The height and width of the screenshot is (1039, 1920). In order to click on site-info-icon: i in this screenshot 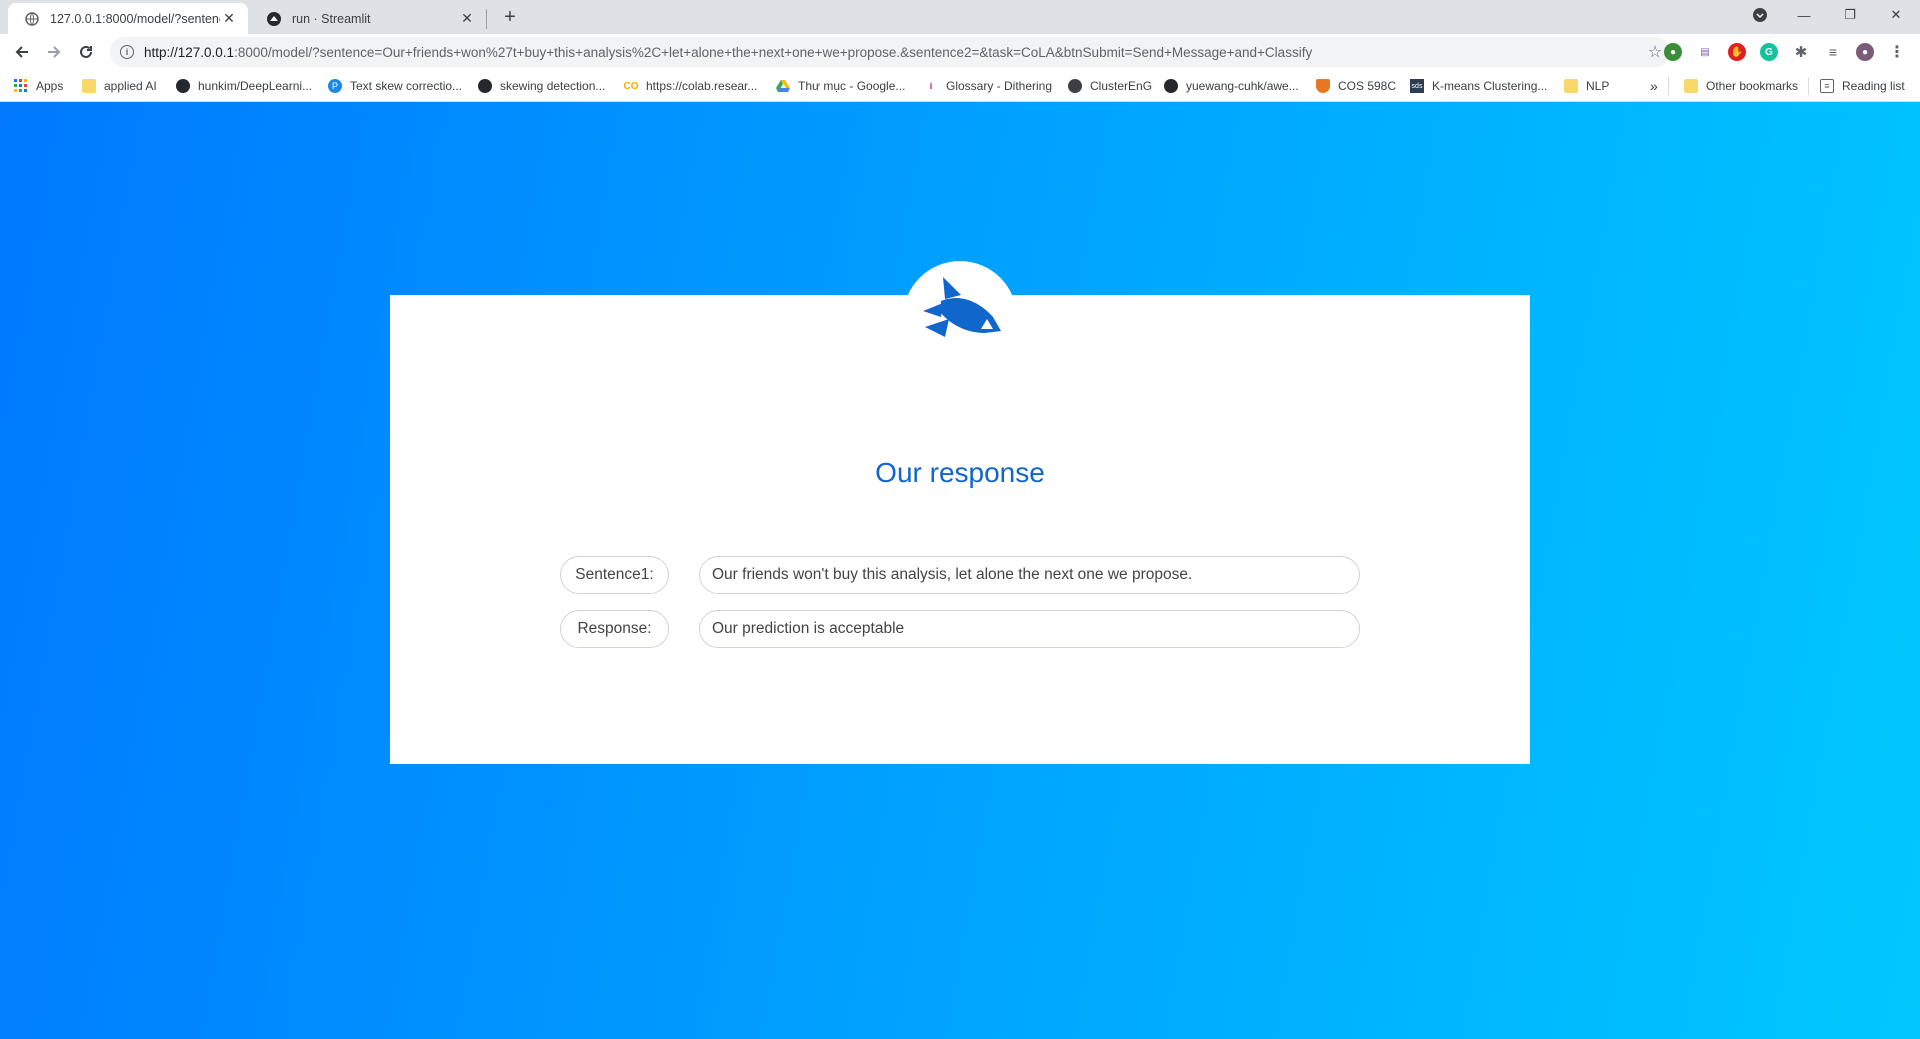, I will do `click(127, 52)`.